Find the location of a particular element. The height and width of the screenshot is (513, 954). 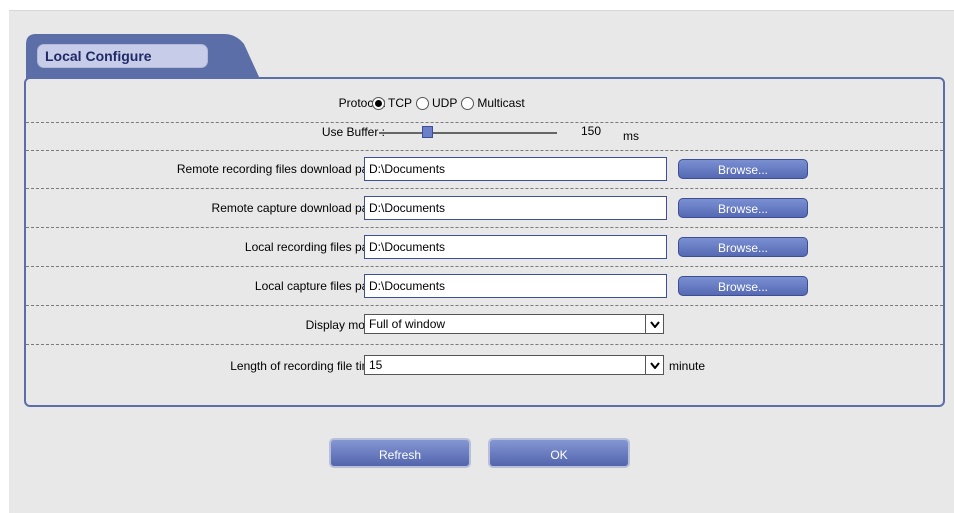

record-length-select: 15 is located at coordinates (514, 365).